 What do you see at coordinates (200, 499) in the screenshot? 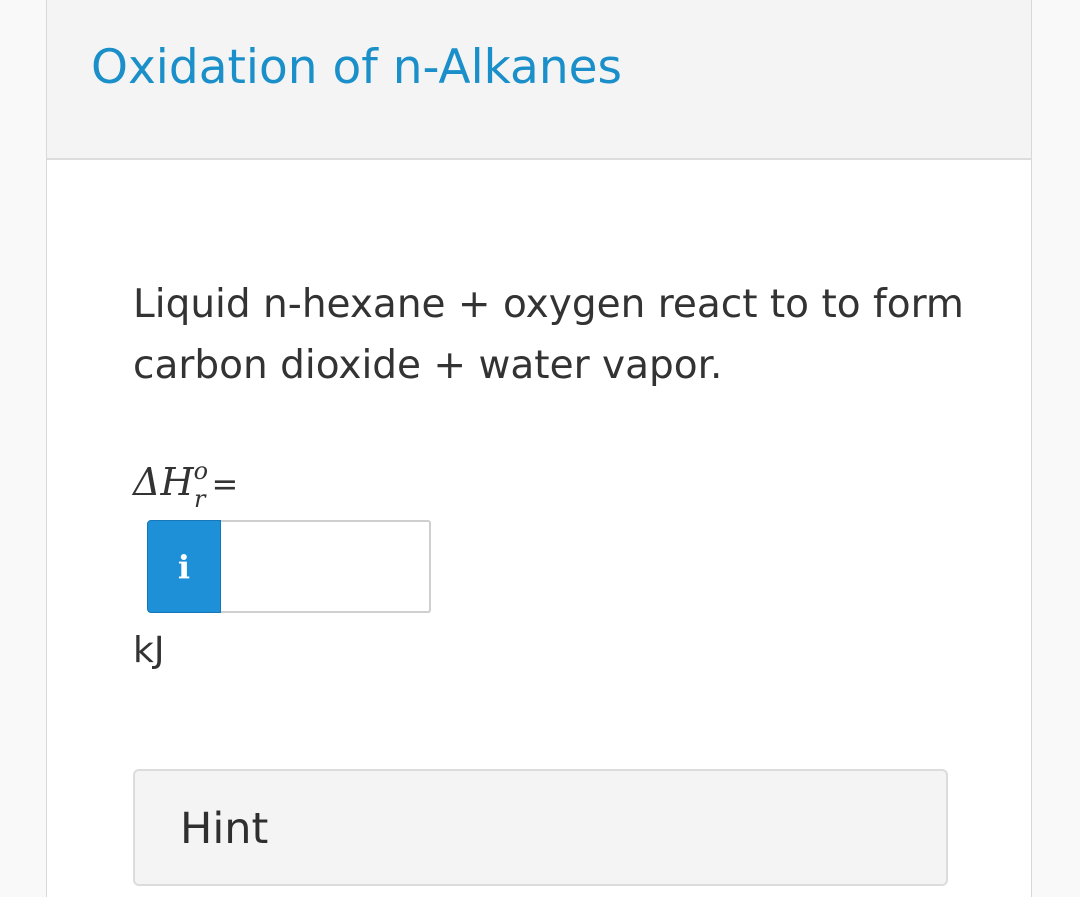
I see `reaction-subscript: r` at bounding box center [200, 499].